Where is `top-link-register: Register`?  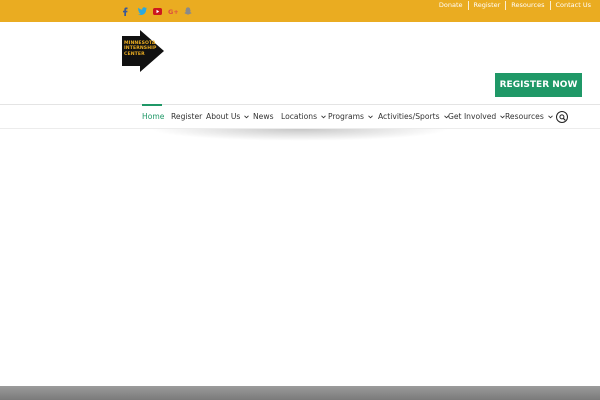
top-link-register: Register is located at coordinates (487, 5).